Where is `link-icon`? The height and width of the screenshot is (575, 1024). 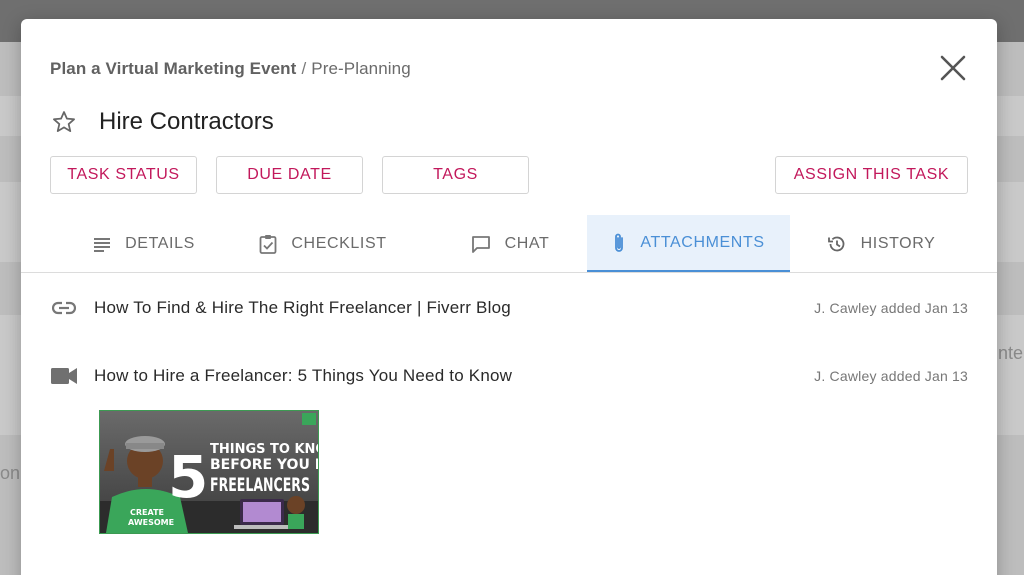 link-icon is located at coordinates (64, 308).